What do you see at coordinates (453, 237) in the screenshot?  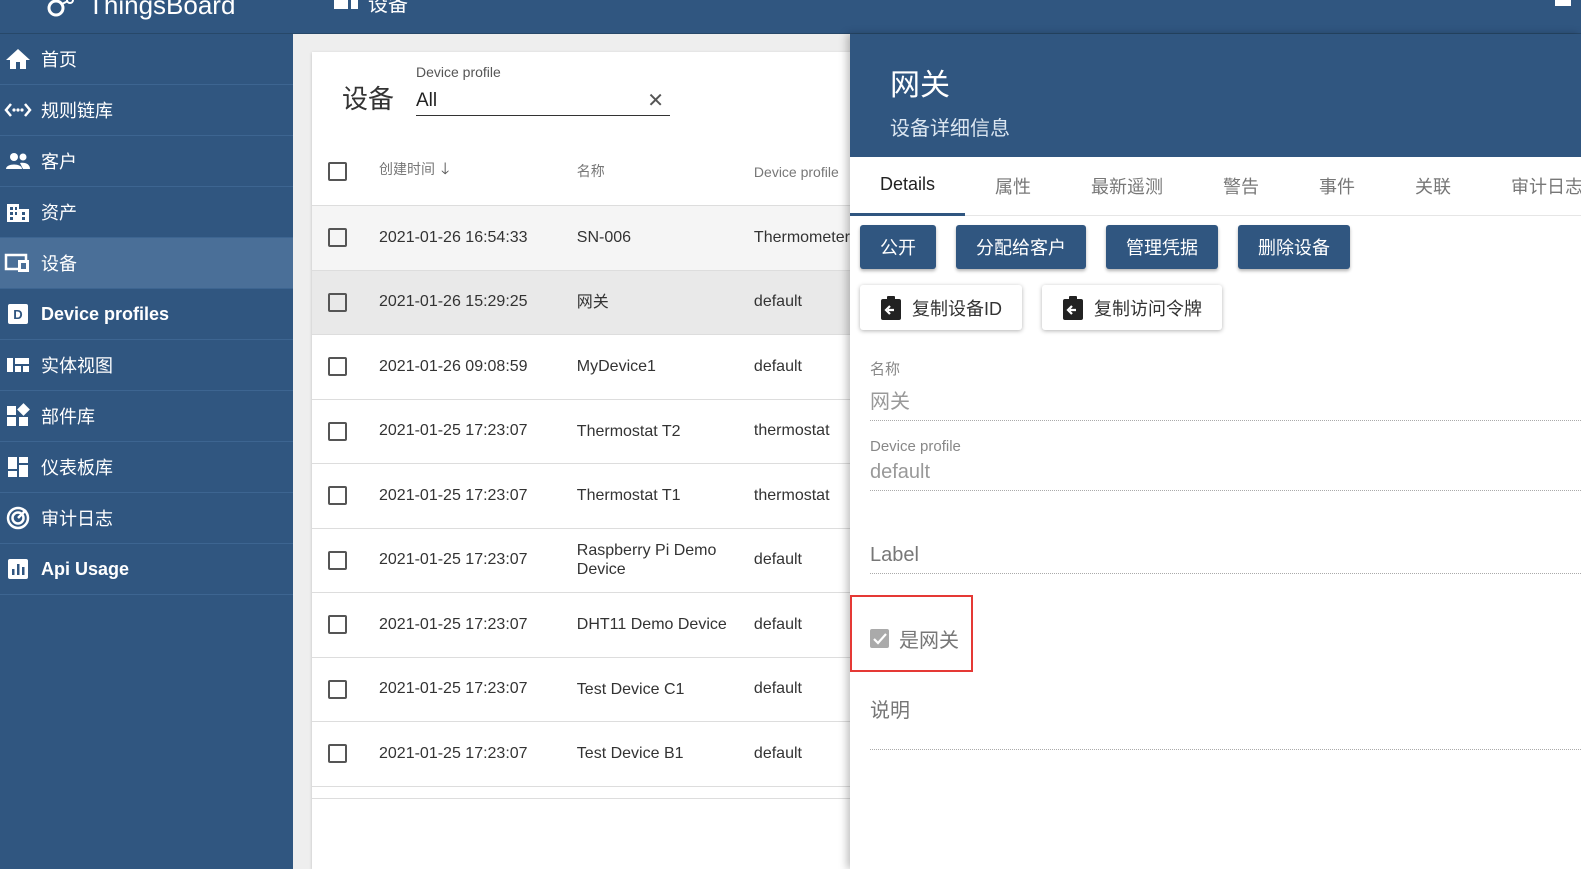 I see `cell-created: 2021-01-26 16:54:33` at bounding box center [453, 237].